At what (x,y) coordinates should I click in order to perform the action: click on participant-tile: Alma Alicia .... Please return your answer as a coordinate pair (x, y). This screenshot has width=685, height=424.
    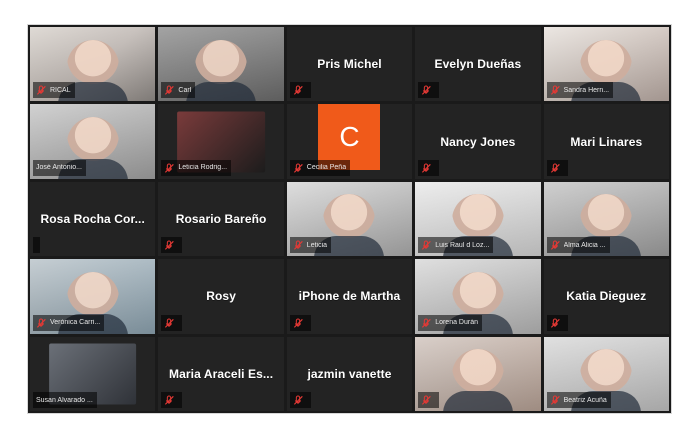
    Looking at the image, I should click on (606, 219).